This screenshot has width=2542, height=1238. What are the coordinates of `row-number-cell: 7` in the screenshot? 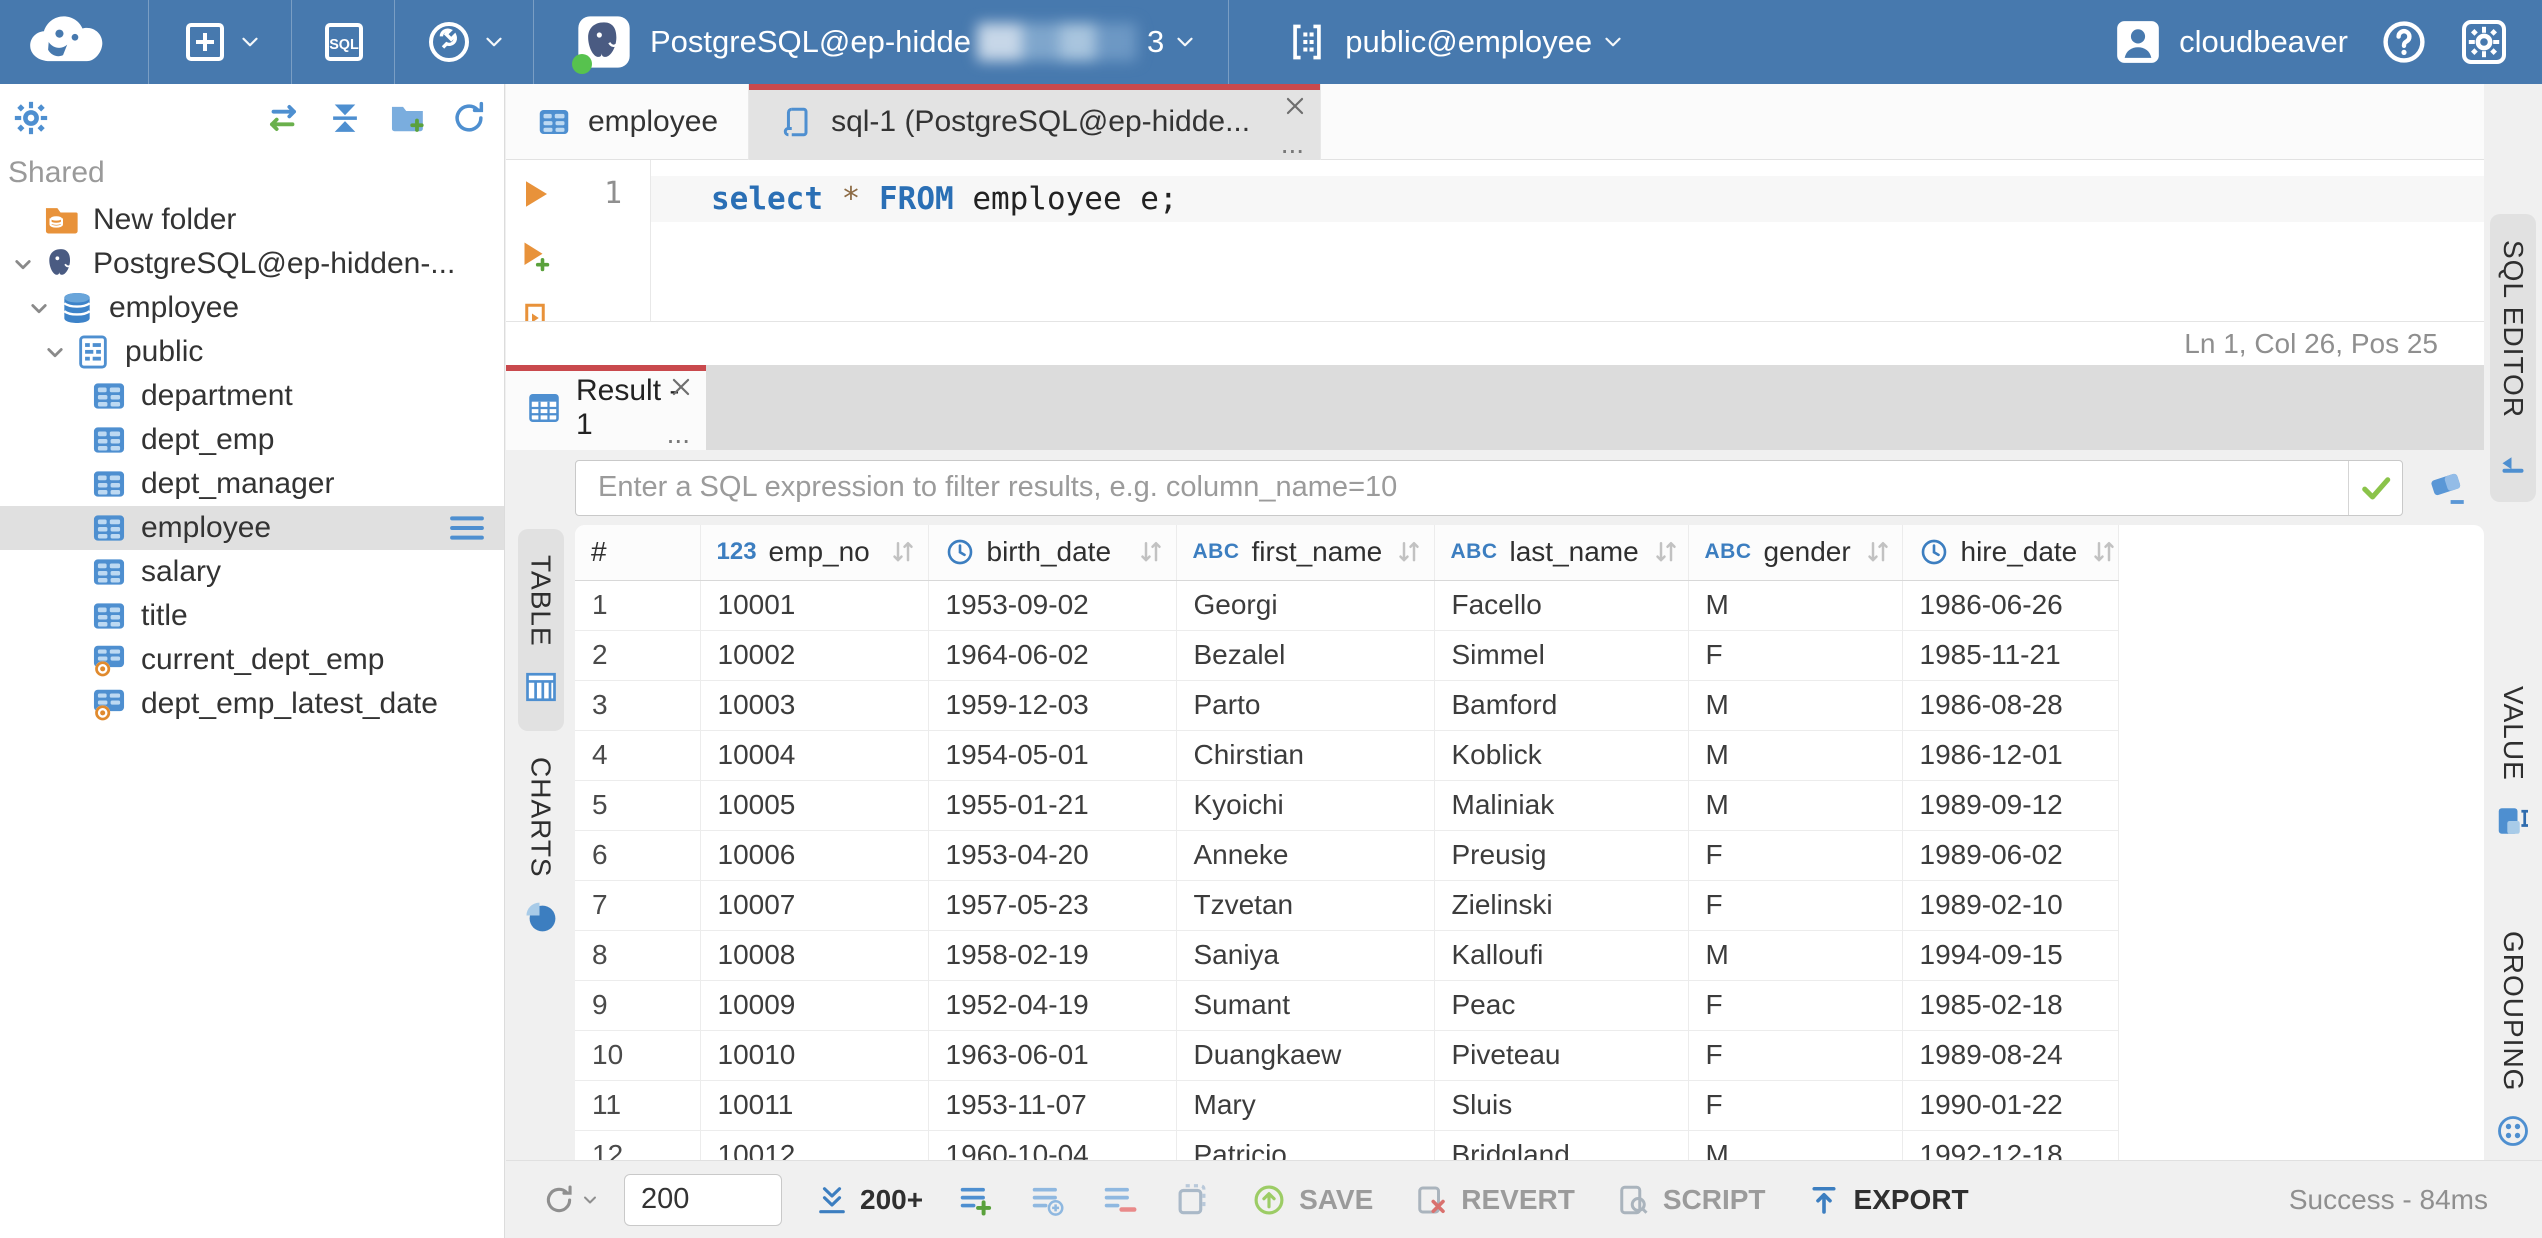 It's located at (638, 905).